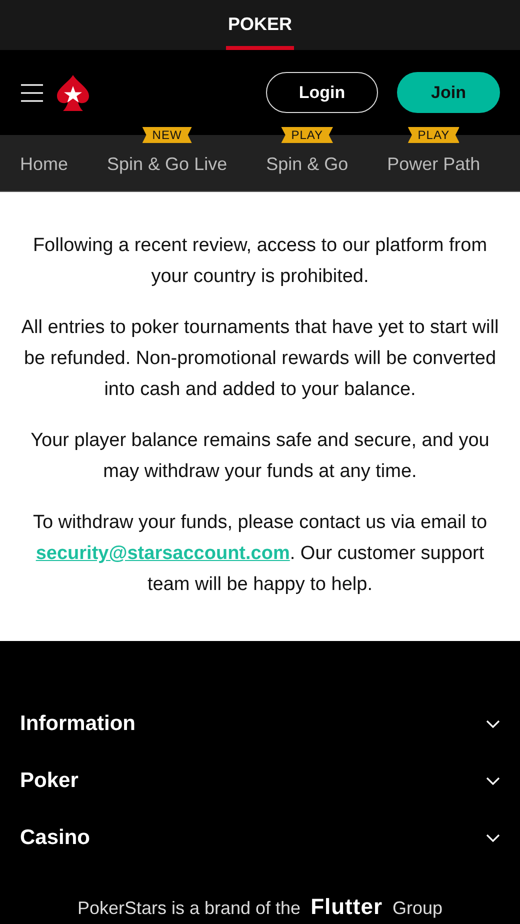 The image size is (520, 924). Describe the element at coordinates (49, 780) in the screenshot. I see `footer-section-toggle: Poker` at that location.